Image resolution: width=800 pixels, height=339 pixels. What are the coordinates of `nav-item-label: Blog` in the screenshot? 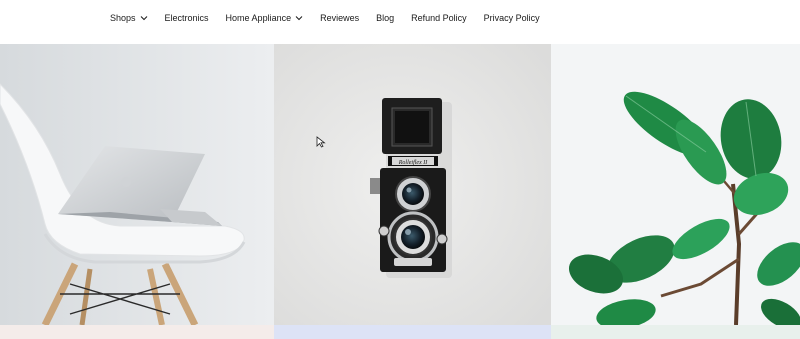 It's located at (385, 18).